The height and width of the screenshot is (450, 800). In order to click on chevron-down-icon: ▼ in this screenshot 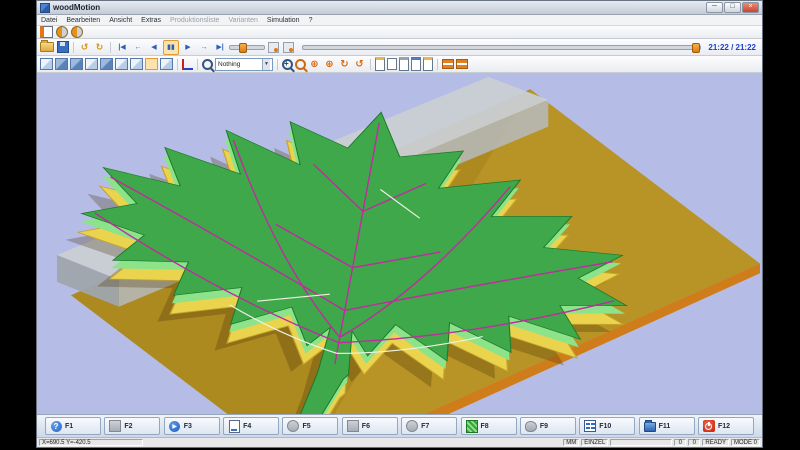, I will do `click(266, 64)`.